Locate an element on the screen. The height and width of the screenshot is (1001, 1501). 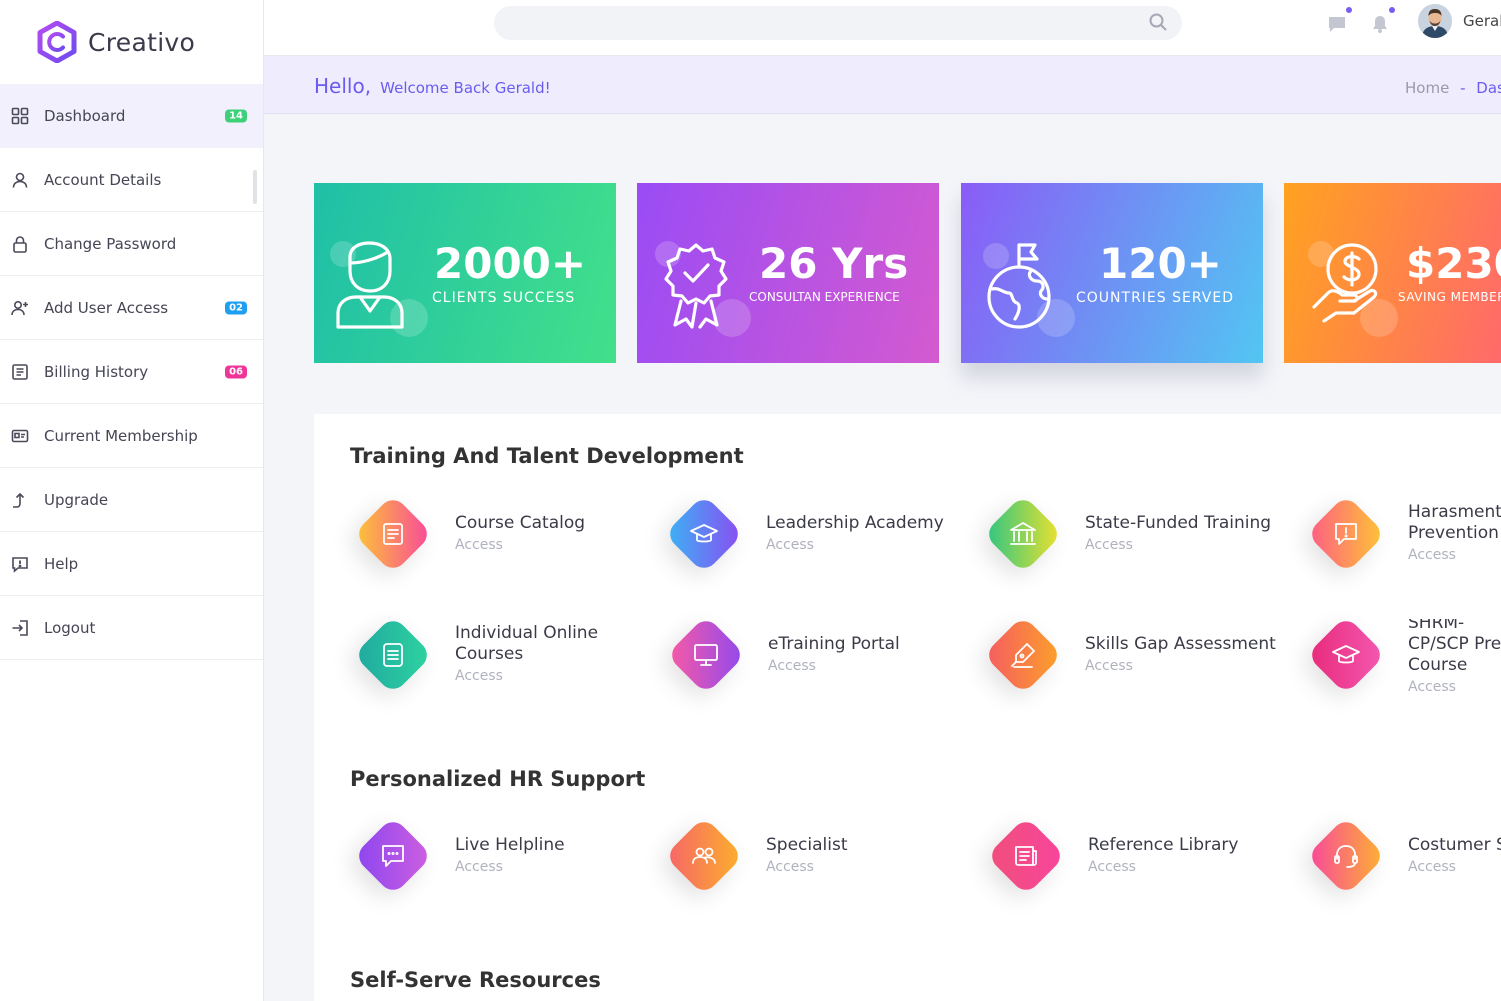
count-badge: 06 is located at coordinates (236, 371).